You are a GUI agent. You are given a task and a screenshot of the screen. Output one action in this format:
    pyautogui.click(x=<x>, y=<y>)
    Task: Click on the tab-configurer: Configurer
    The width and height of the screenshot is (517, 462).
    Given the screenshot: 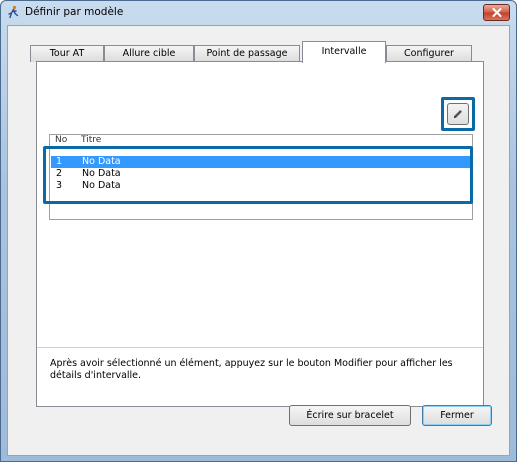 What is the action you would take?
    pyautogui.click(x=429, y=53)
    